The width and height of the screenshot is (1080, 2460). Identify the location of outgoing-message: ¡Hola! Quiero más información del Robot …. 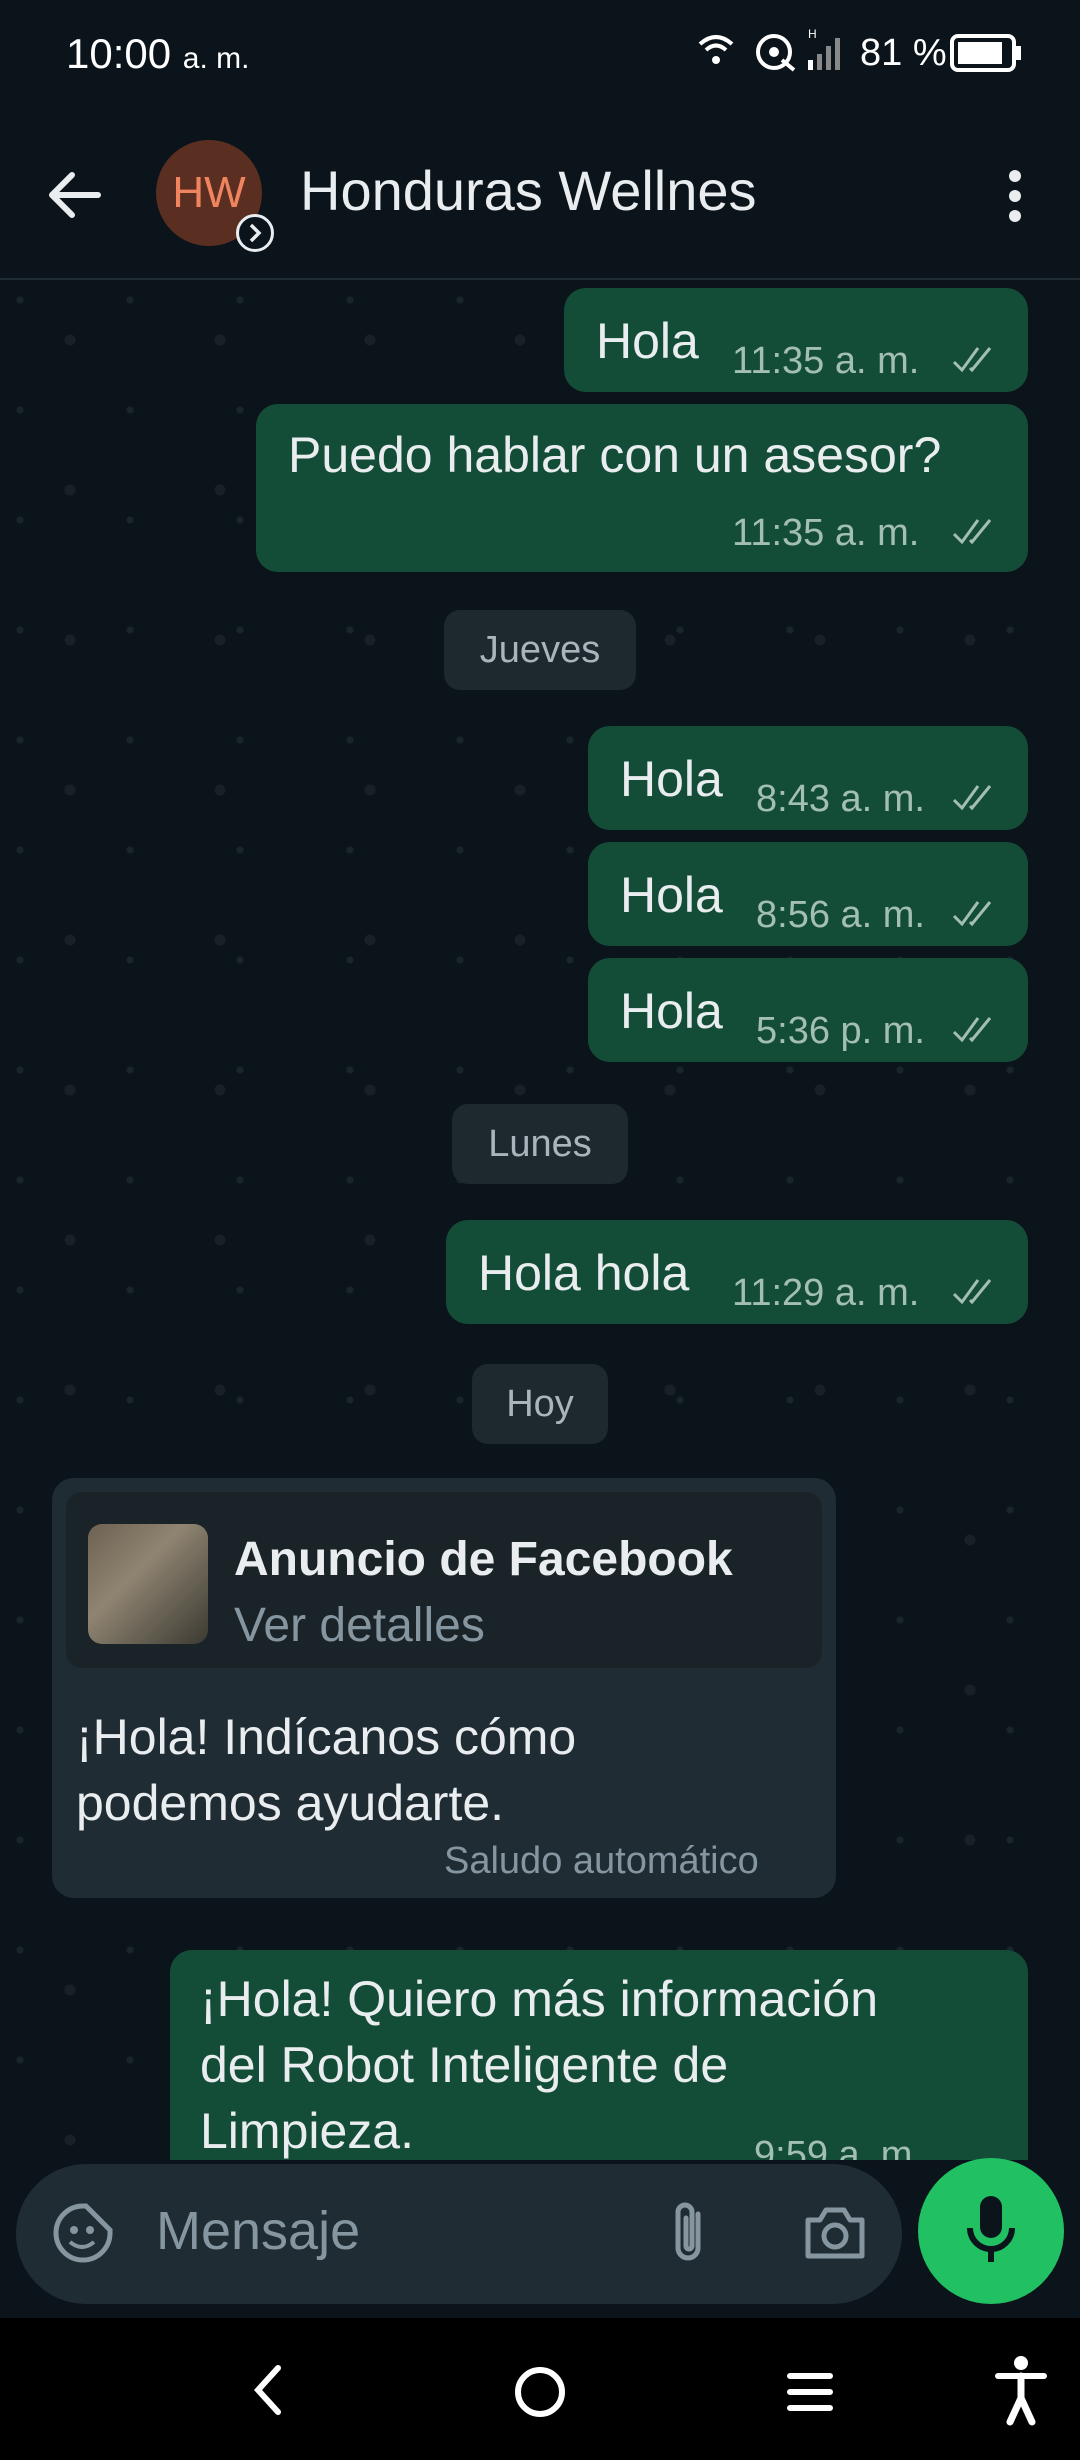
(599, 2055).